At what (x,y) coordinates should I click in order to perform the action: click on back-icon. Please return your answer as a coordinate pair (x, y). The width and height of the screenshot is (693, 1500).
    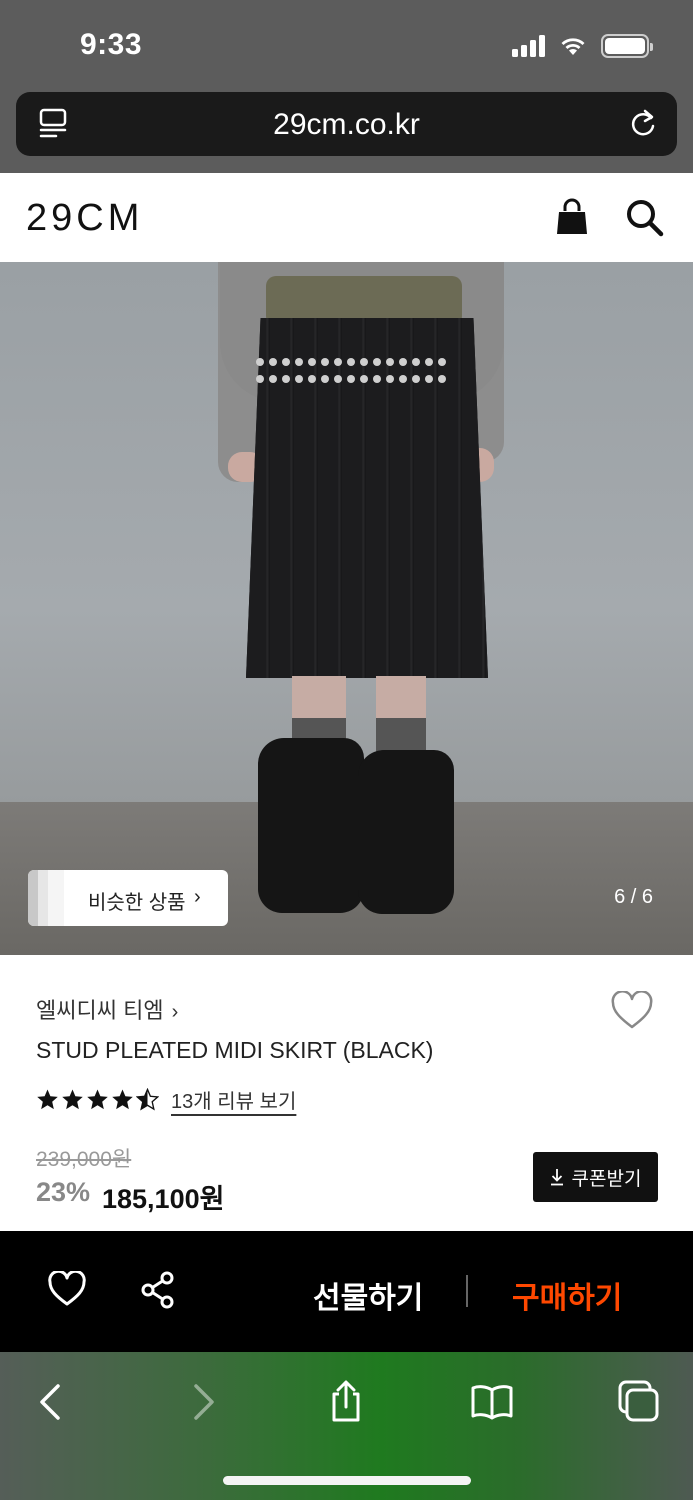
    Looking at the image, I should click on (52, 1402).